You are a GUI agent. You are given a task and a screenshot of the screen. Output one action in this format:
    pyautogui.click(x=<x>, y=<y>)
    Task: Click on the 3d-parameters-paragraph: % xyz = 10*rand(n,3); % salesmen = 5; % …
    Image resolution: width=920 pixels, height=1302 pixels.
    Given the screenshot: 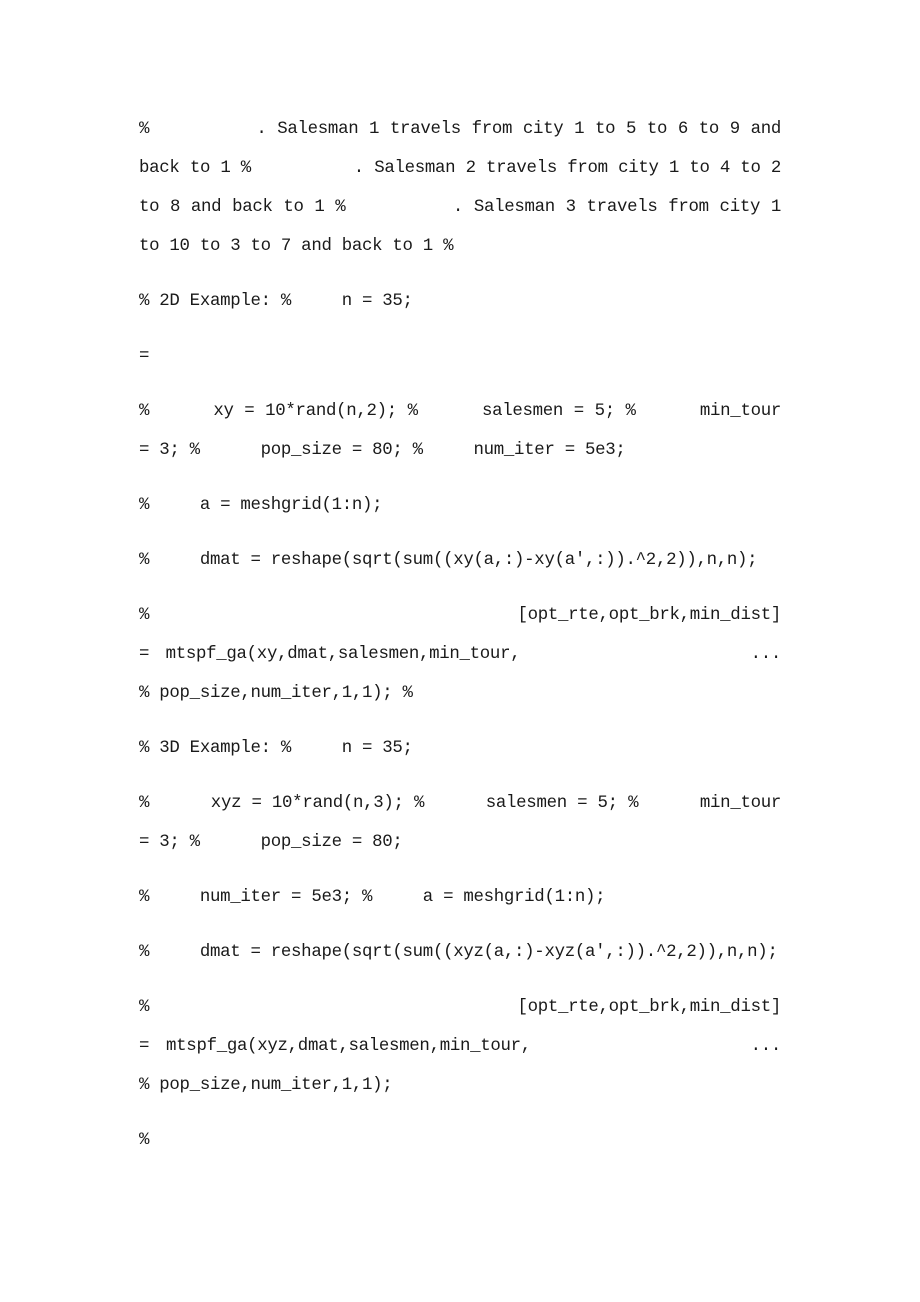 What is the action you would take?
    pyautogui.click(x=465, y=823)
    